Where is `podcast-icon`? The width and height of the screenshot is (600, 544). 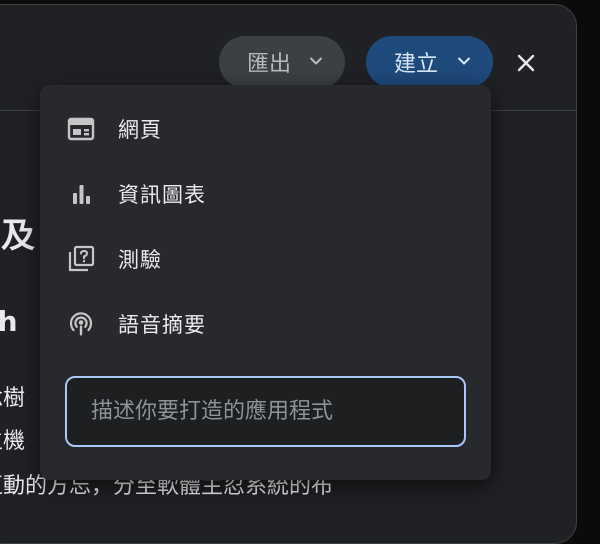 podcast-icon is located at coordinates (81, 324).